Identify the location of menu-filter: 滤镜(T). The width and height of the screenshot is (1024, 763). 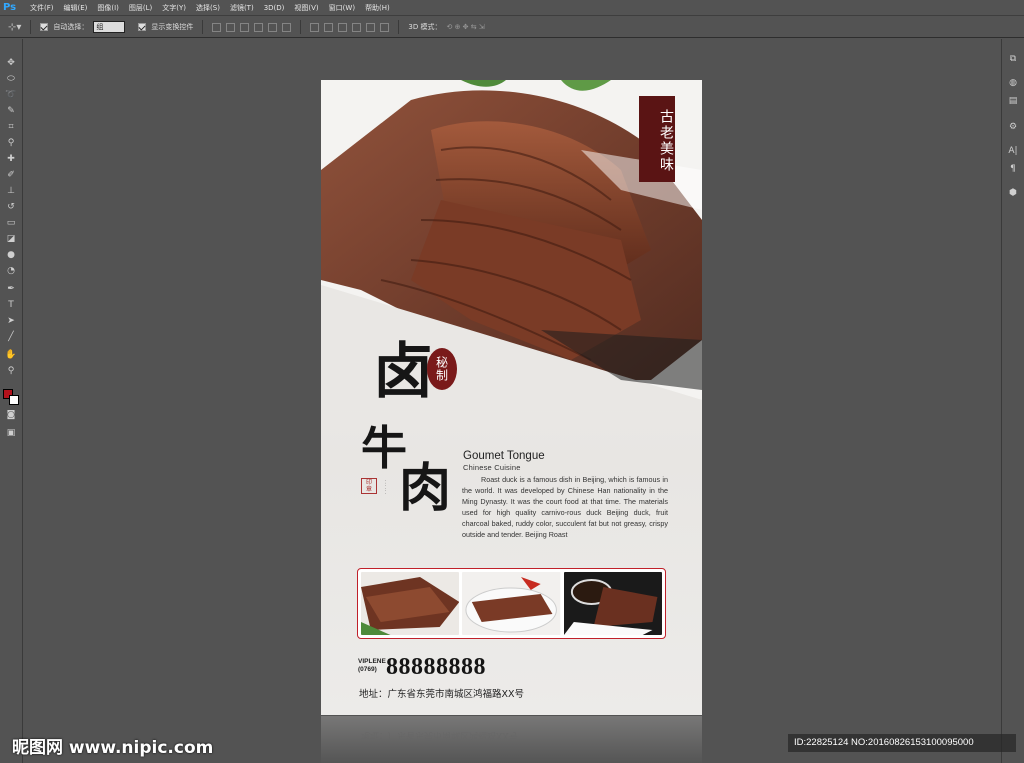
(242, 8).